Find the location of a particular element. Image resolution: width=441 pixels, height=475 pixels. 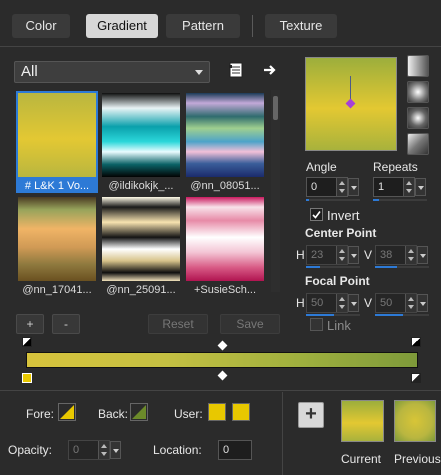

tab-gradient: Gradient is located at coordinates (122, 26).